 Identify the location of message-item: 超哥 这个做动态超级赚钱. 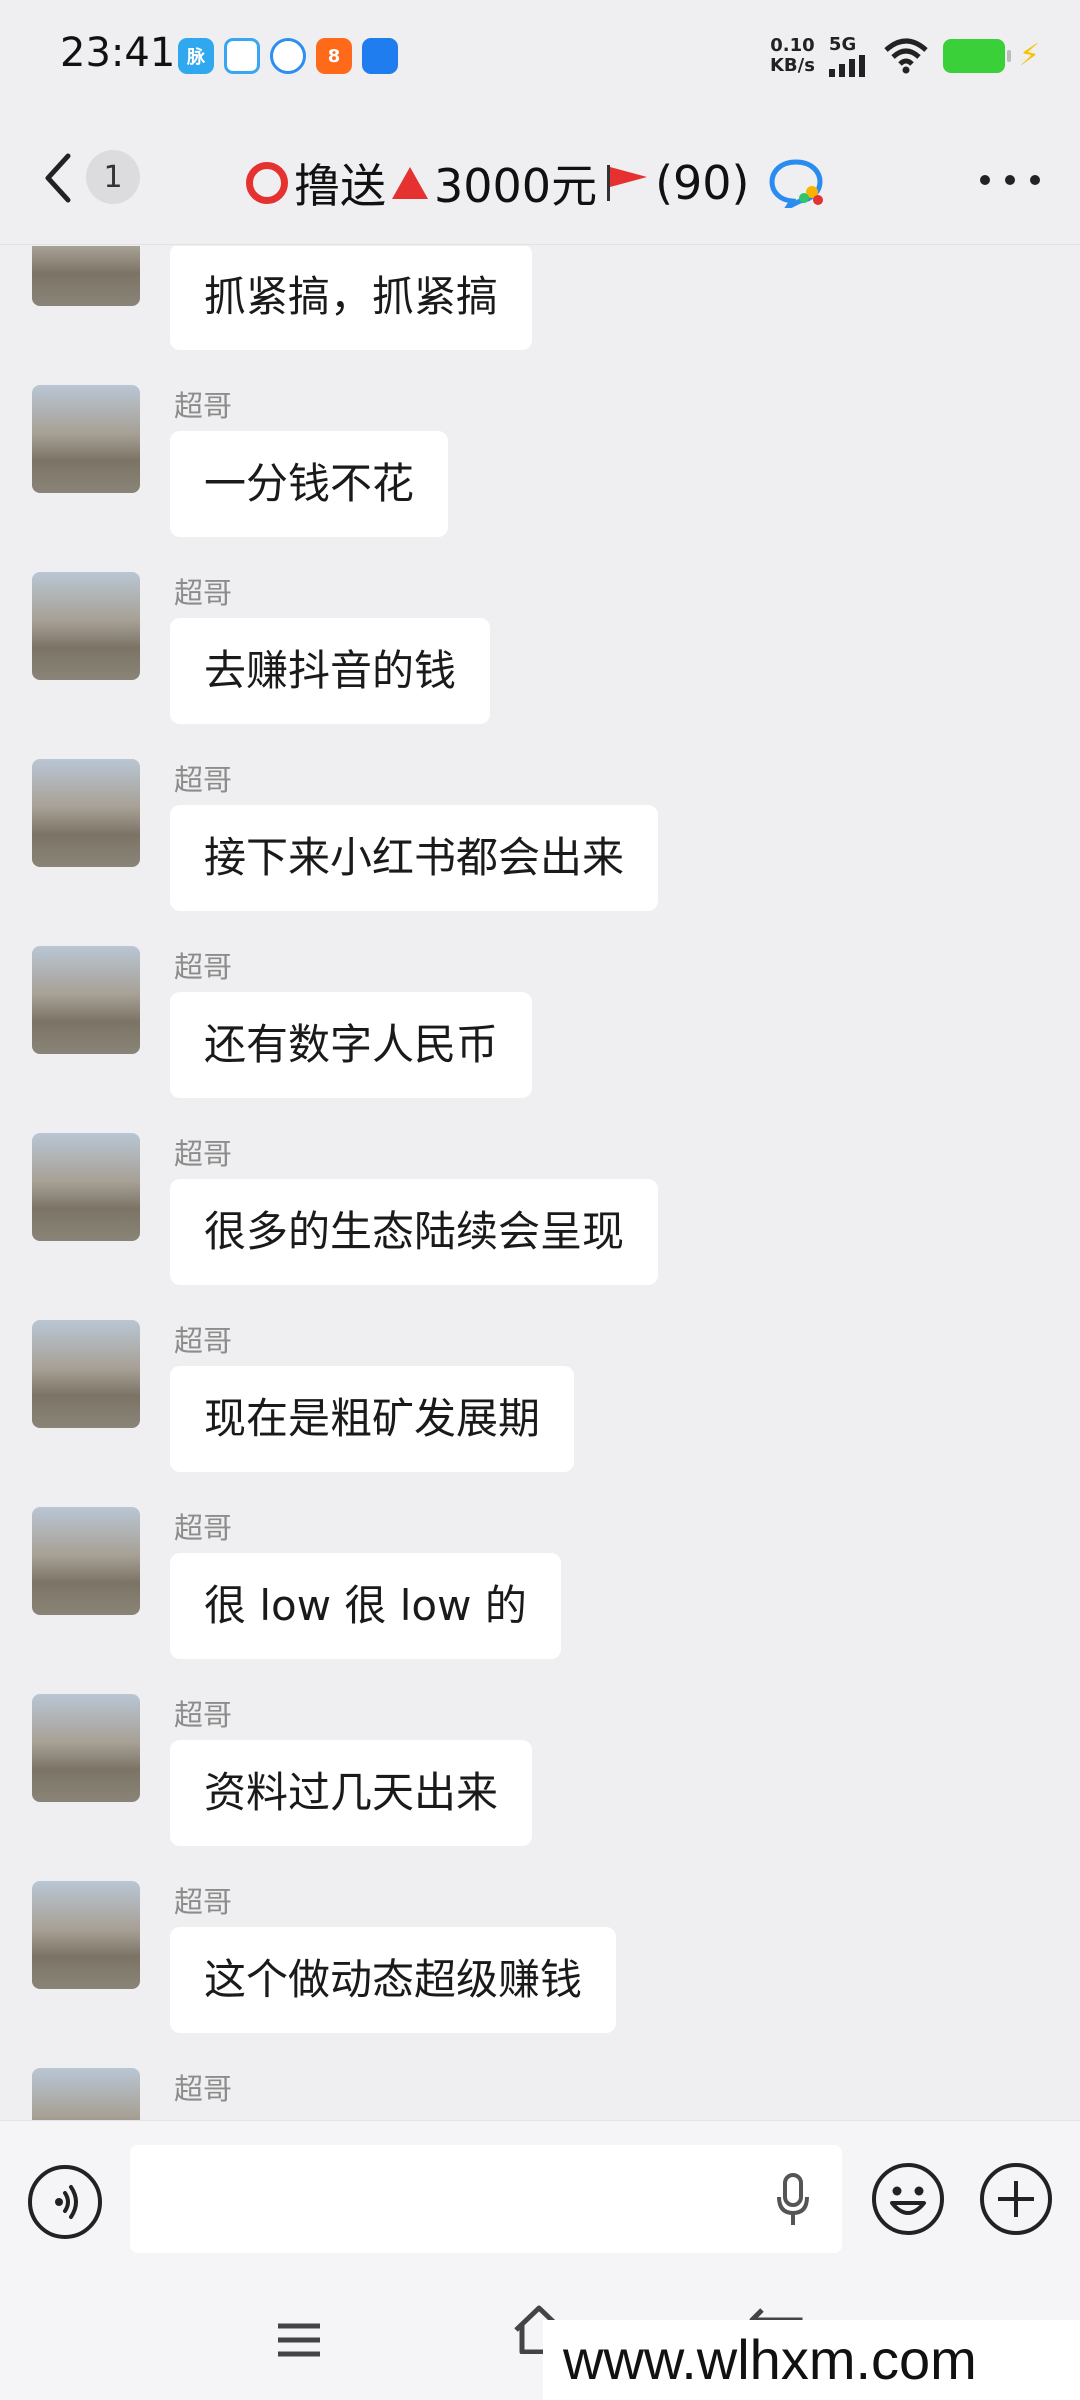
(540, 1962).